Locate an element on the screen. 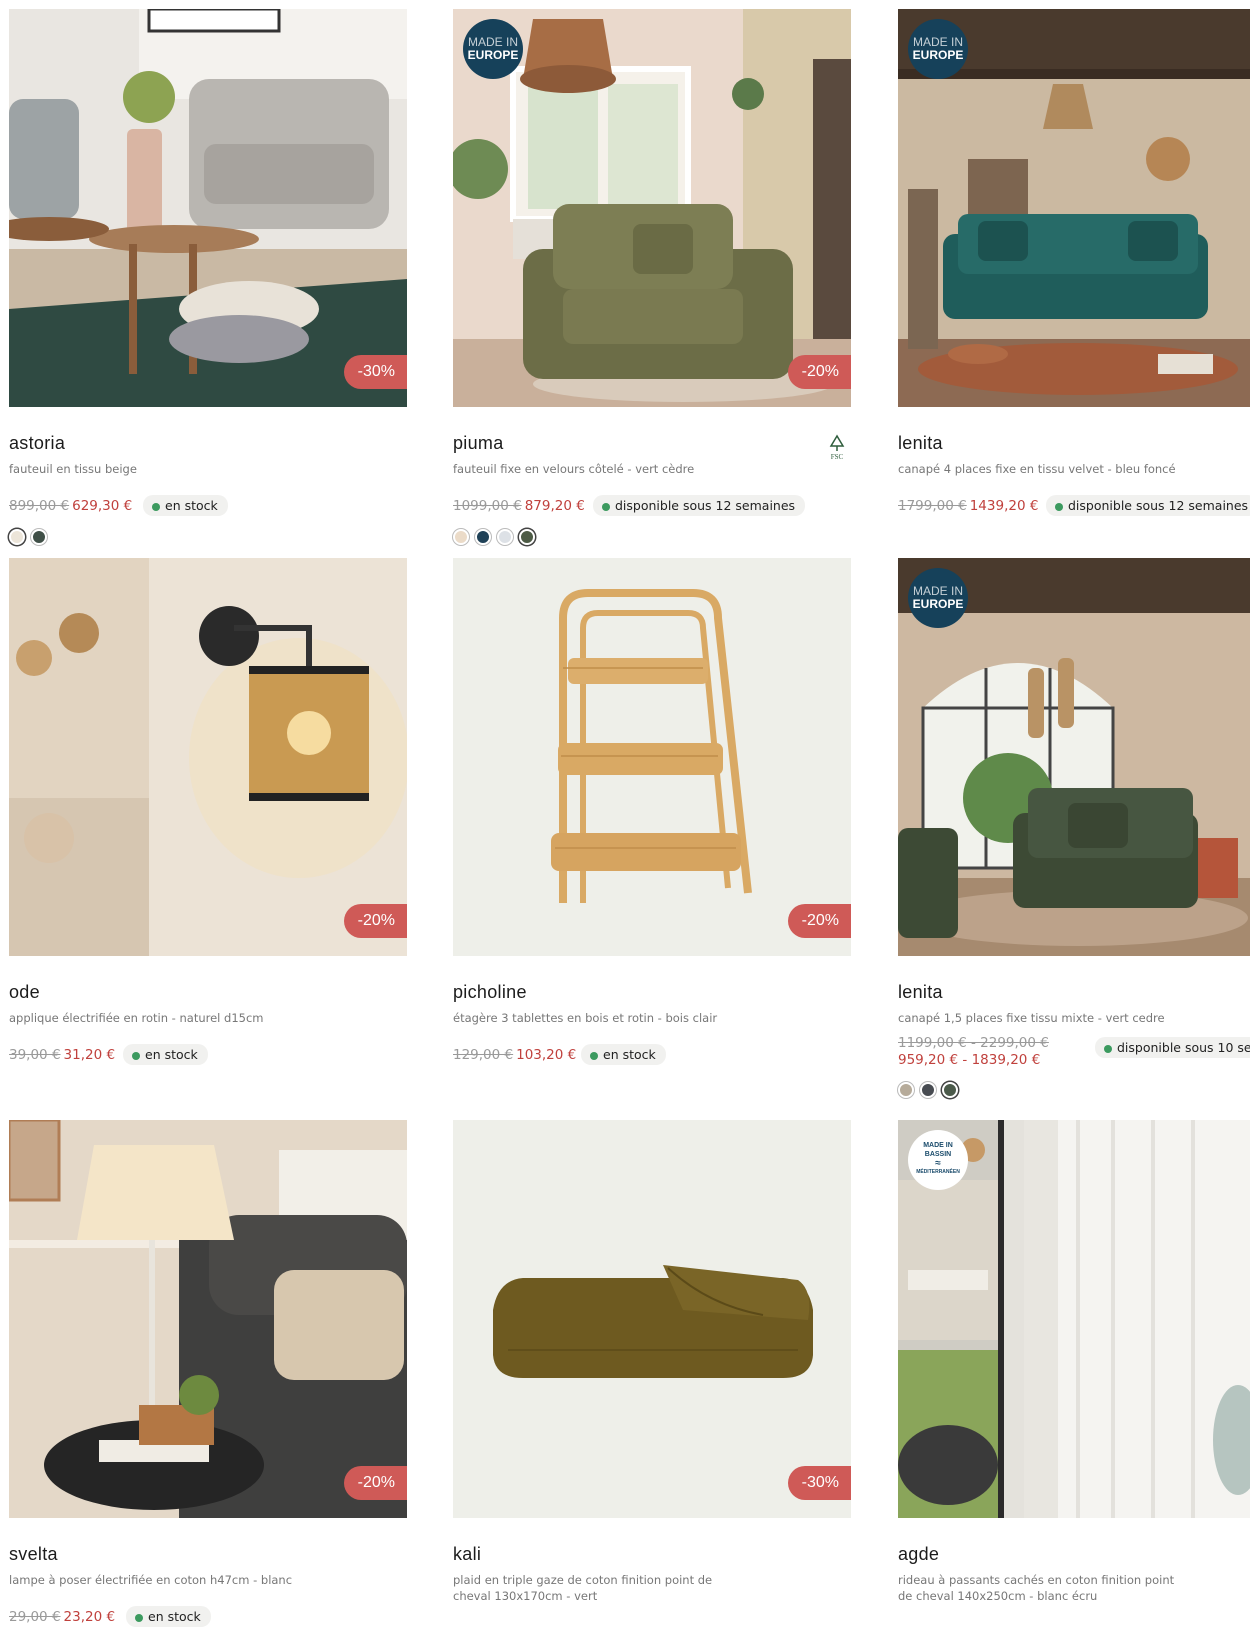 The height and width of the screenshot is (1627, 1250). product-name: svelta is located at coordinates (33, 1554).